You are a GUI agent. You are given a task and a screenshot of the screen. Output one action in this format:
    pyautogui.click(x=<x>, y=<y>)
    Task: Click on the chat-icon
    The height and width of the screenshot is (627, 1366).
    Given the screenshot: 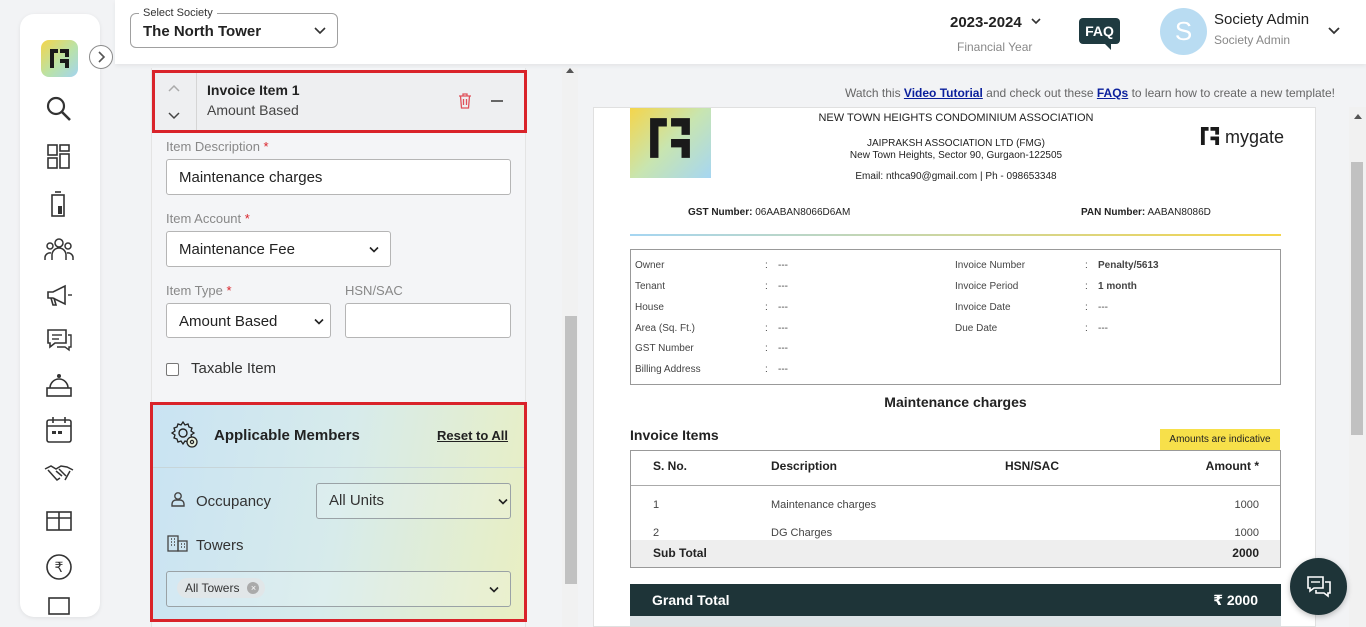 What is the action you would take?
    pyautogui.click(x=59, y=339)
    